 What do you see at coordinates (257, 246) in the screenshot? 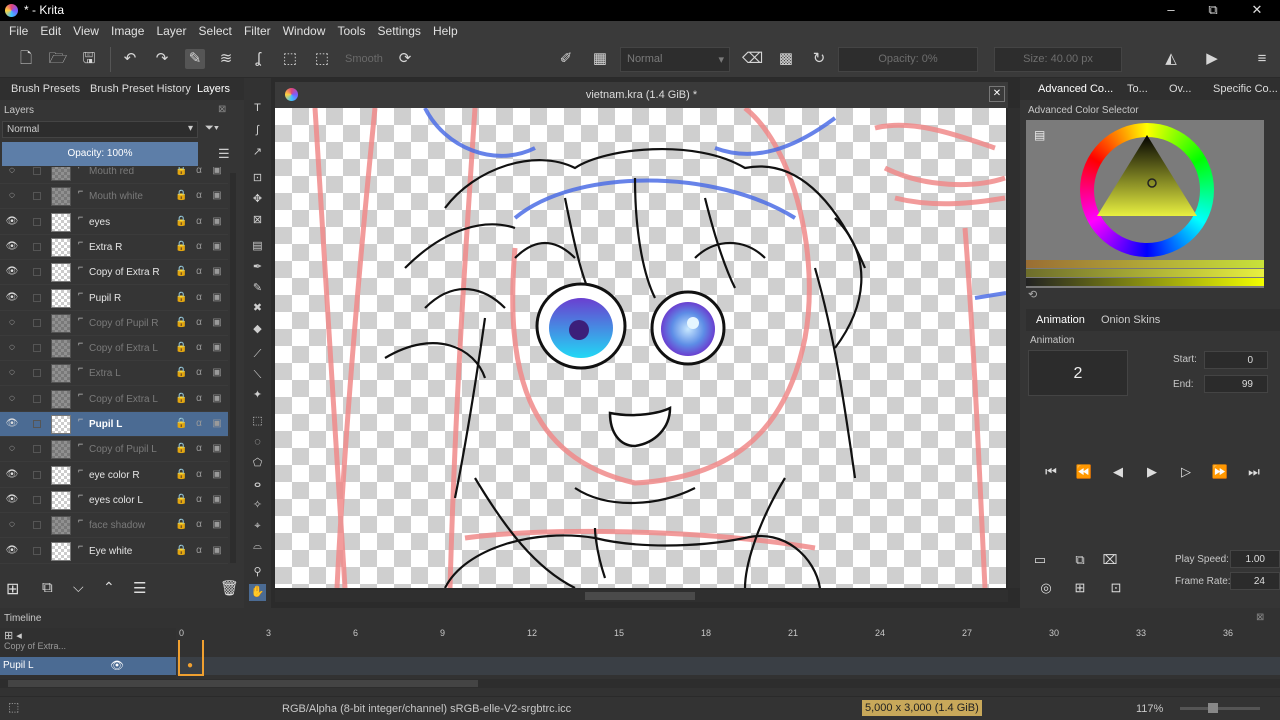
I see `gradient-tool-icon: ▤` at bounding box center [257, 246].